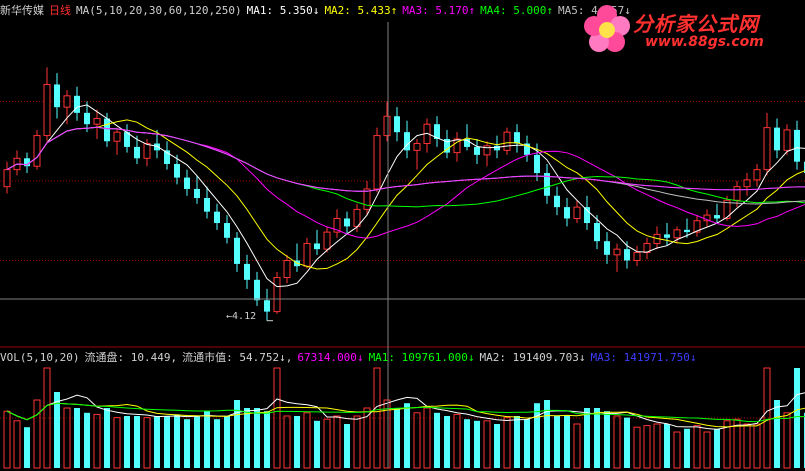 Image resolution: width=805 pixels, height=471 pixels. I want to click on vol-ma2: MA2: 191409.703↓, so click(532, 357).